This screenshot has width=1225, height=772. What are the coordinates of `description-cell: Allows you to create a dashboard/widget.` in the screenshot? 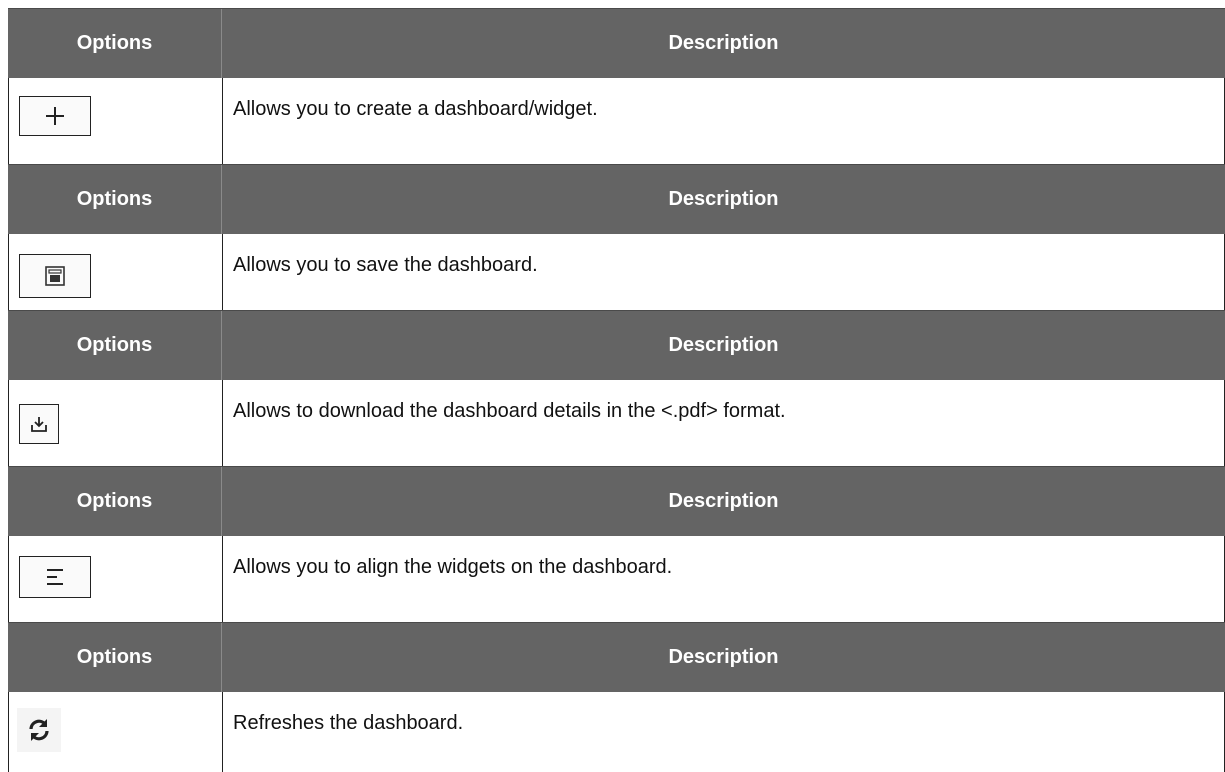 It's located at (415, 109).